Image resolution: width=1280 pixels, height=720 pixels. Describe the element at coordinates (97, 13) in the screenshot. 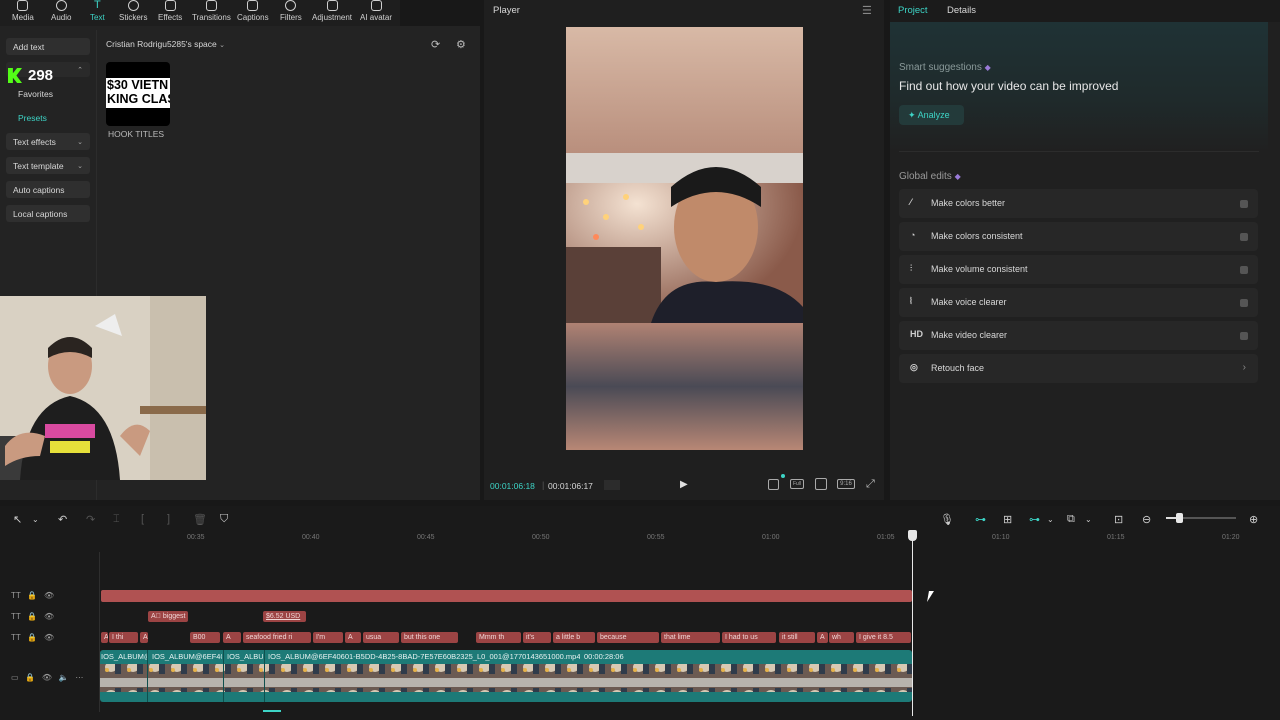

I see `tool-text: T Text` at that location.